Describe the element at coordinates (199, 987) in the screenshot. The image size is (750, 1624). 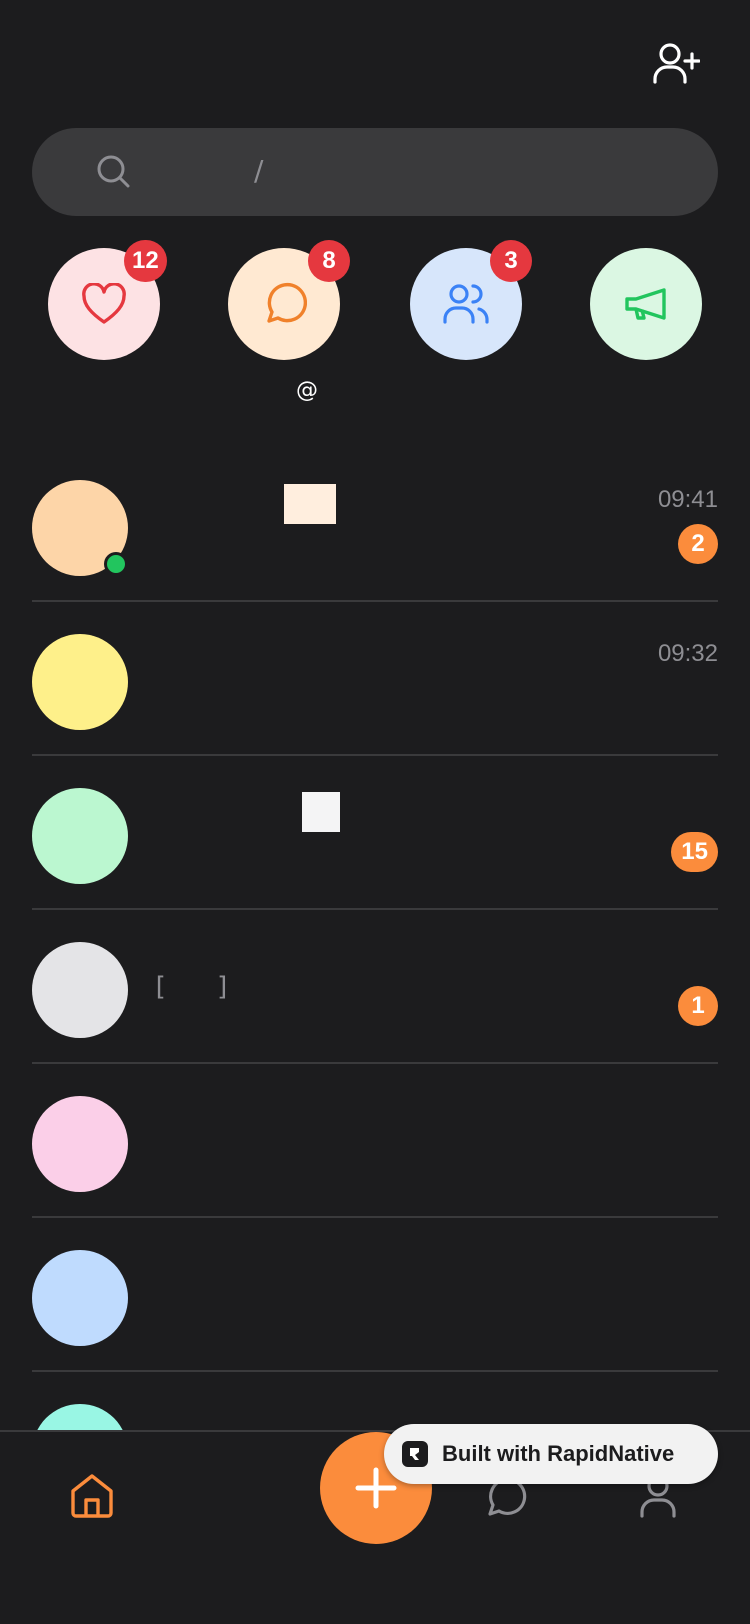
I see `message-preview: [ ]` at that location.